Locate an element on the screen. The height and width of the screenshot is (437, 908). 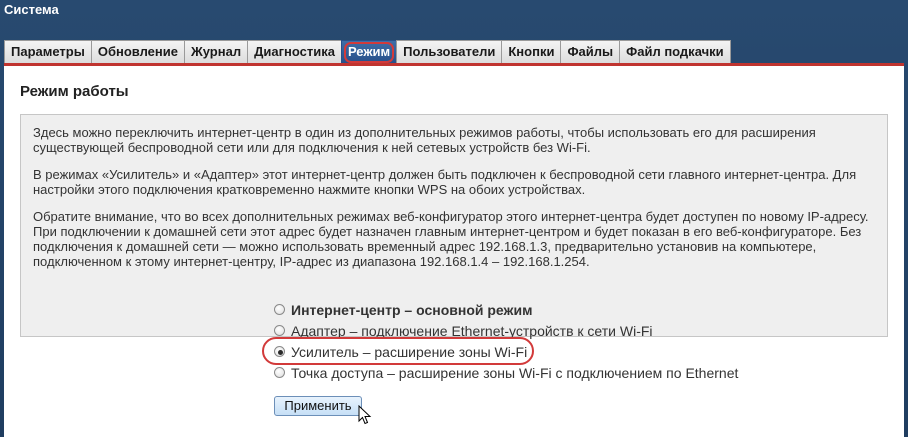
mode-option-label: Усилитель – расширение зоны Wi-Fi is located at coordinates (409, 351).